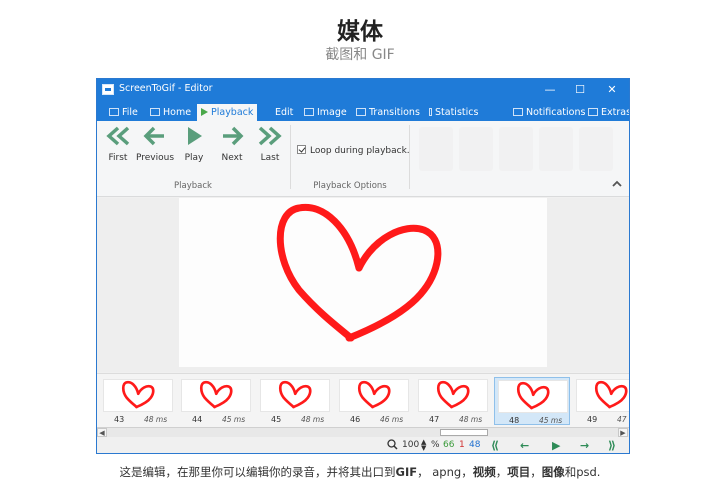 The height and width of the screenshot is (492, 720). I want to click on status-first-icon: ⟪, so click(495, 445).